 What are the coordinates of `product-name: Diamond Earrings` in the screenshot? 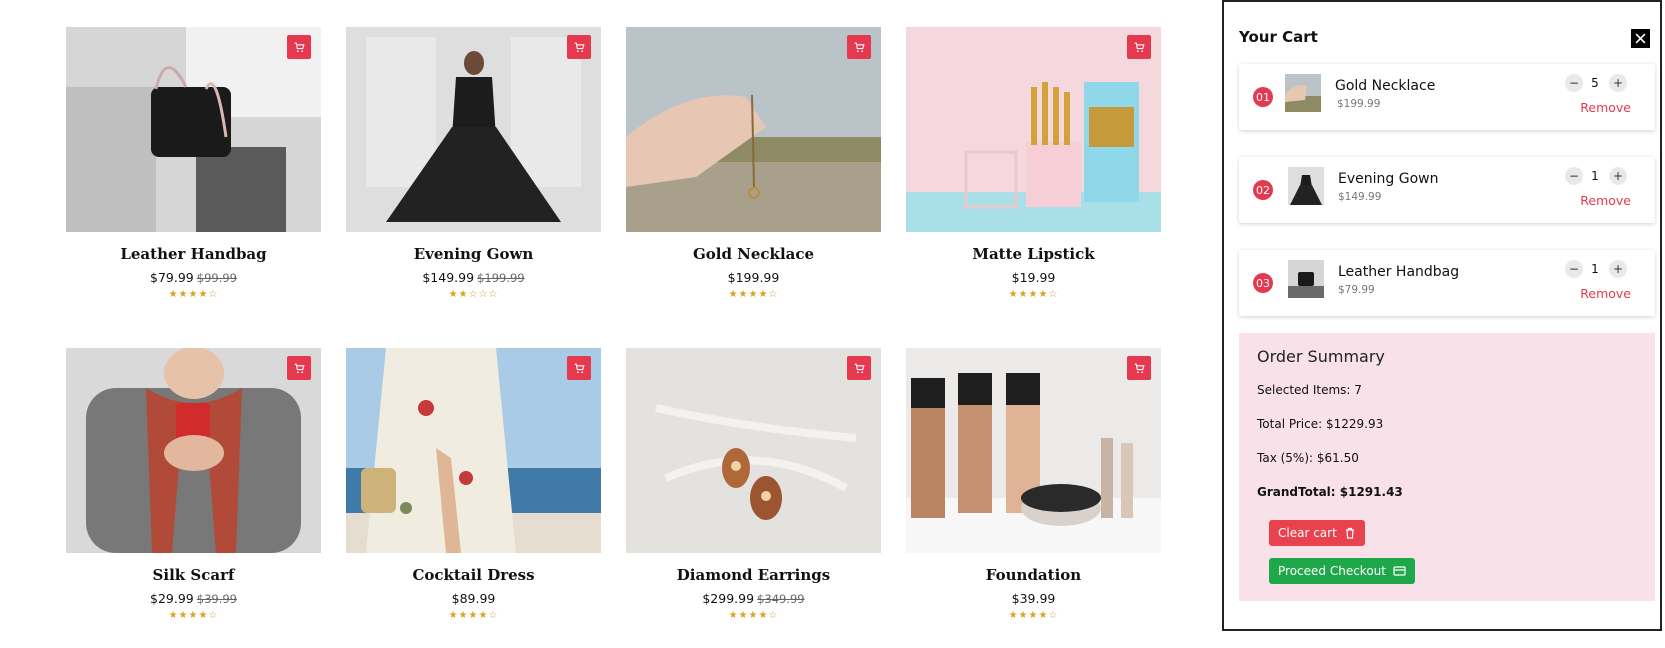 It's located at (753, 575).